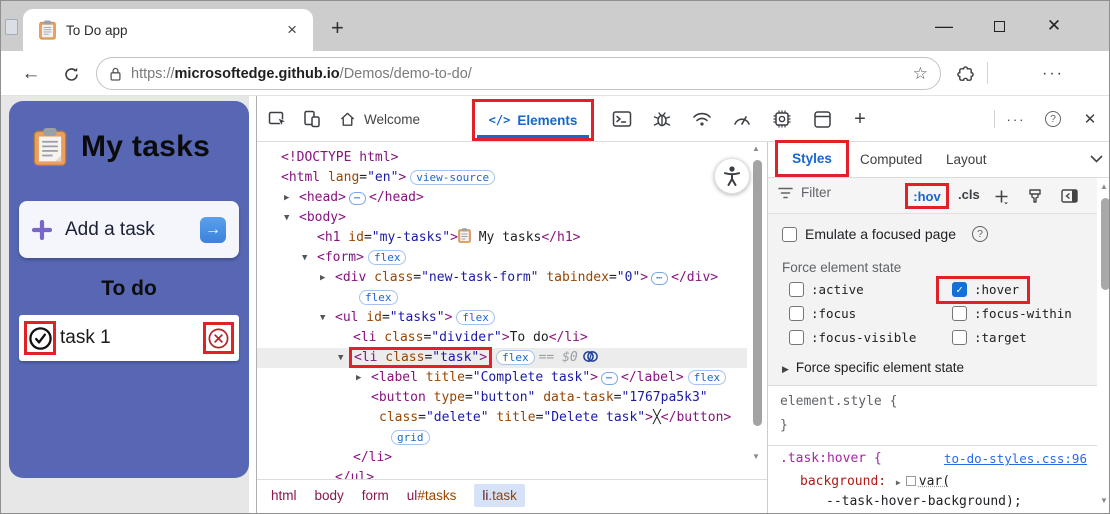  Describe the element at coordinates (502, 473) in the screenshot. I see `tree-line: </ul>` at that location.